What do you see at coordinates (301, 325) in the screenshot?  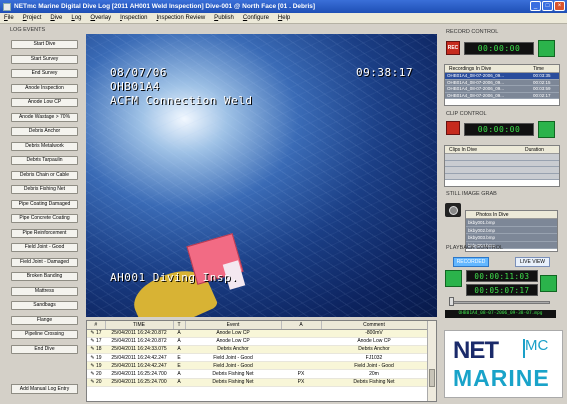 I see `col-header: A` at bounding box center [301, 325].